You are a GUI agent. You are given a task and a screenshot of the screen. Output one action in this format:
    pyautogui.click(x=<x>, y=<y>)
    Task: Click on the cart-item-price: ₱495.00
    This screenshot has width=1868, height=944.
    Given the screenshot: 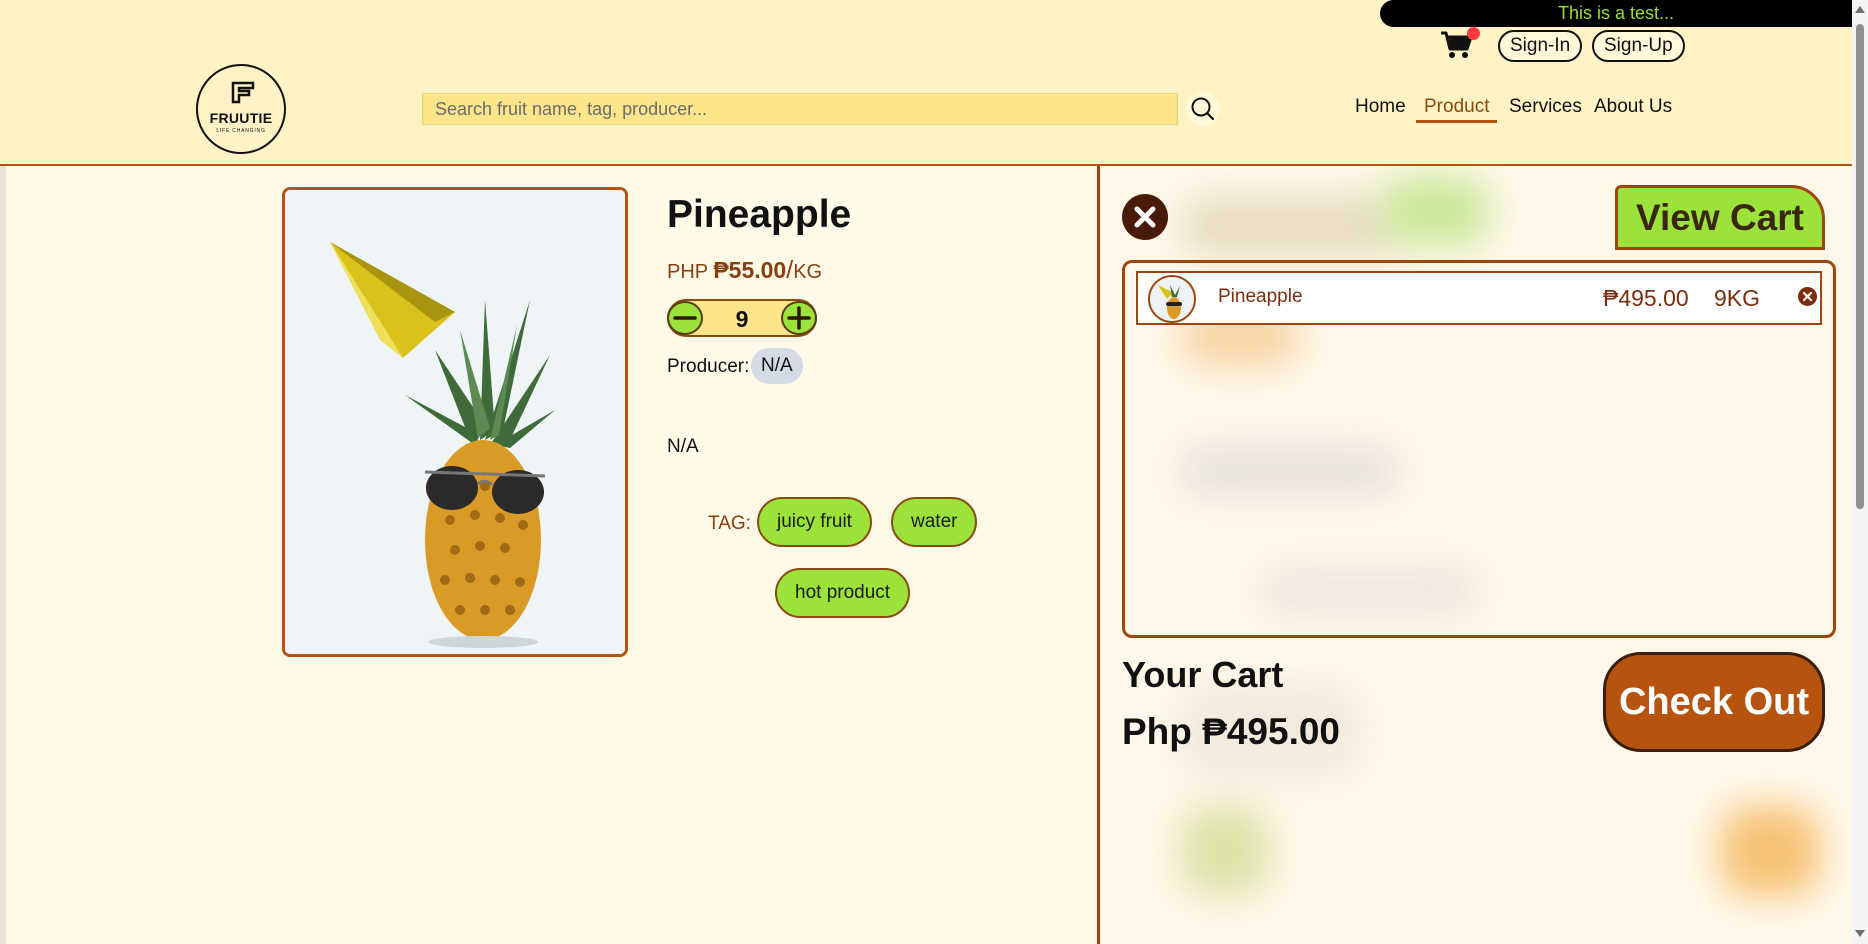 What is the action you would take?
    pyautogui.click(x=1646, y=298)
    